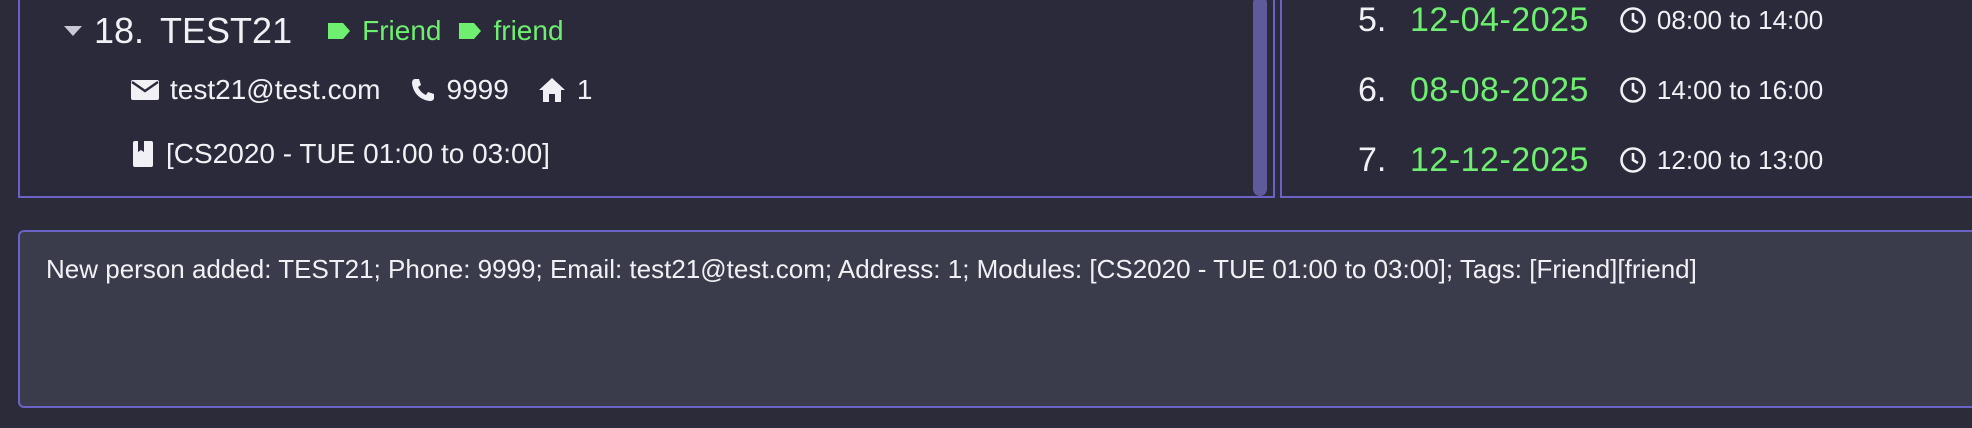  What do you see at coordinates (584, 89) in the screenshot?
I see `person-address: 1` at bounding box center [584, 89].